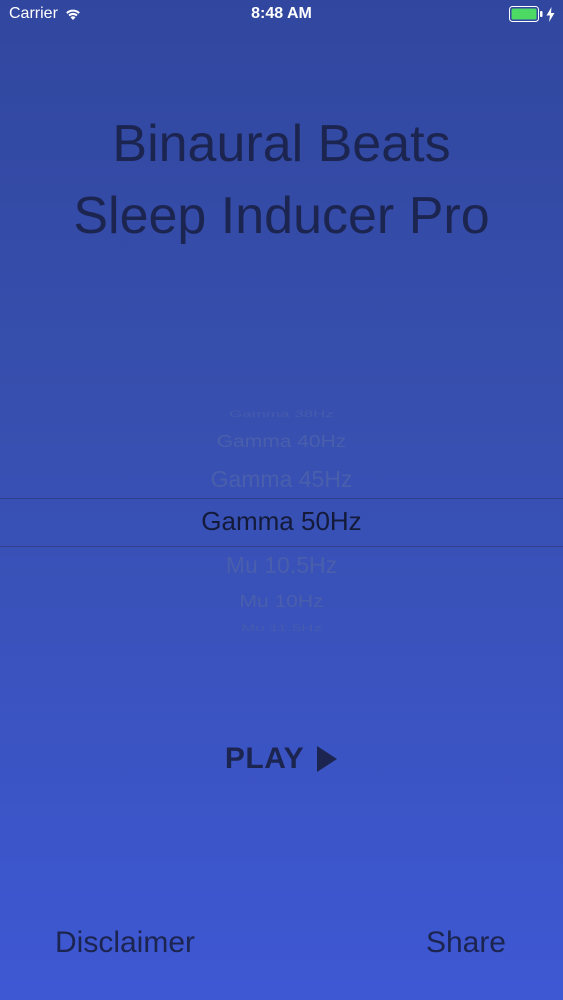 The height and width of the screenshot is (1000, 563). I want to click on status-right, so click(532, 14).